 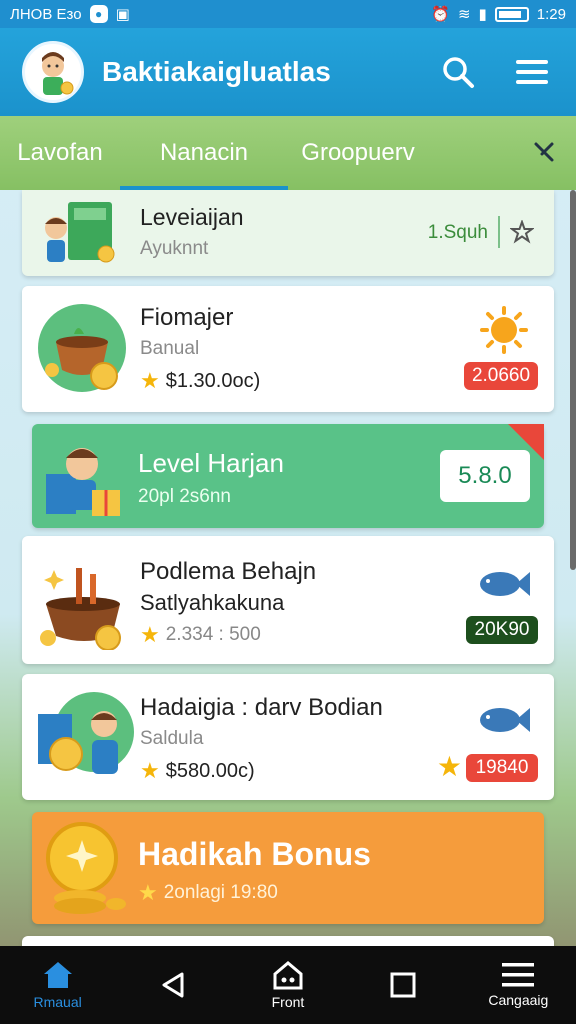 I want to click on clock: 1:29, so click(x=551, y=14).